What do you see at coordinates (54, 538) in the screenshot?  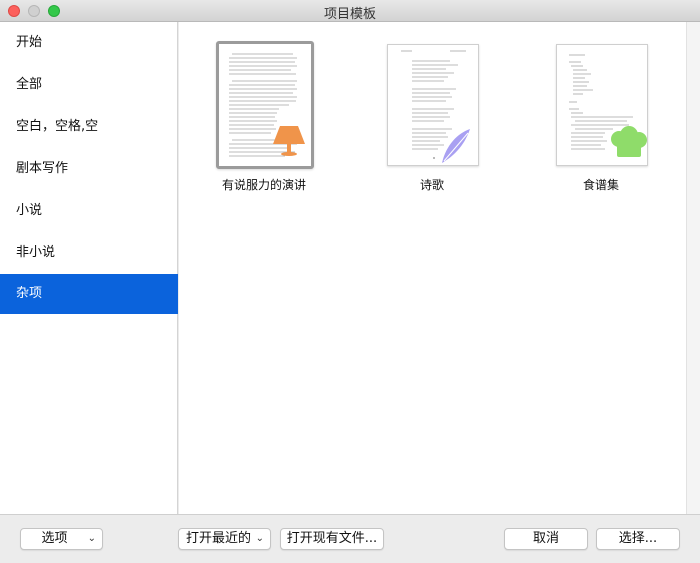 I see `options-button-label: 选项` at bounding box center [54, 538].